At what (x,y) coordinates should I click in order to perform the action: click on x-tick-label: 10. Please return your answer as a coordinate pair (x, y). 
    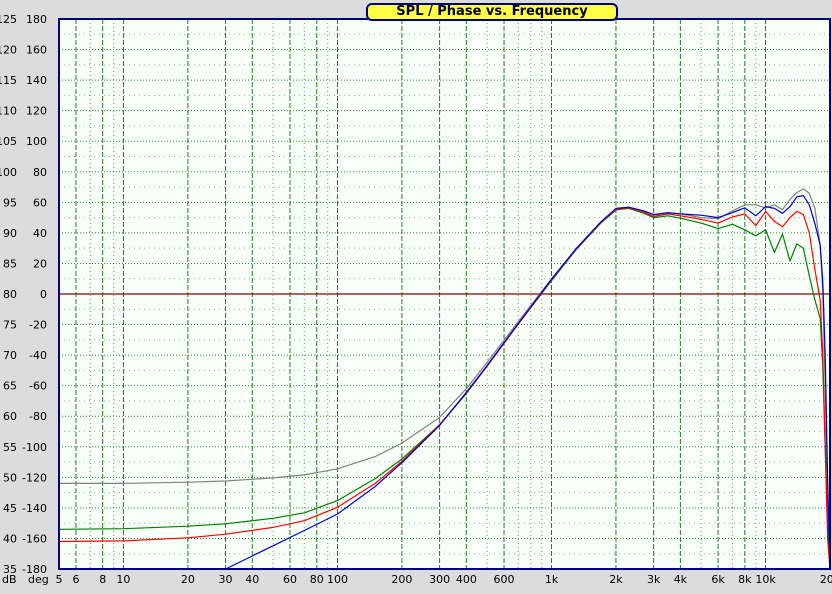
    Looking at the image, I should click on (123, 579).